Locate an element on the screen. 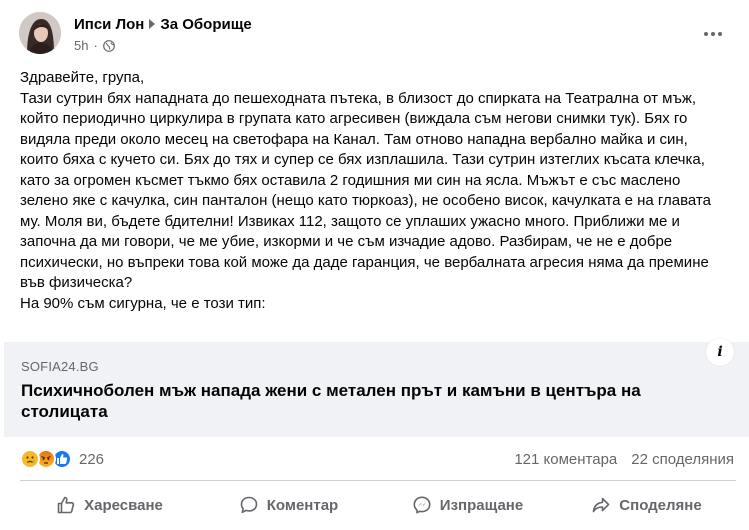  engagement-counts: 121 коментара 22 споделяния is located at coordinates (624, 459).